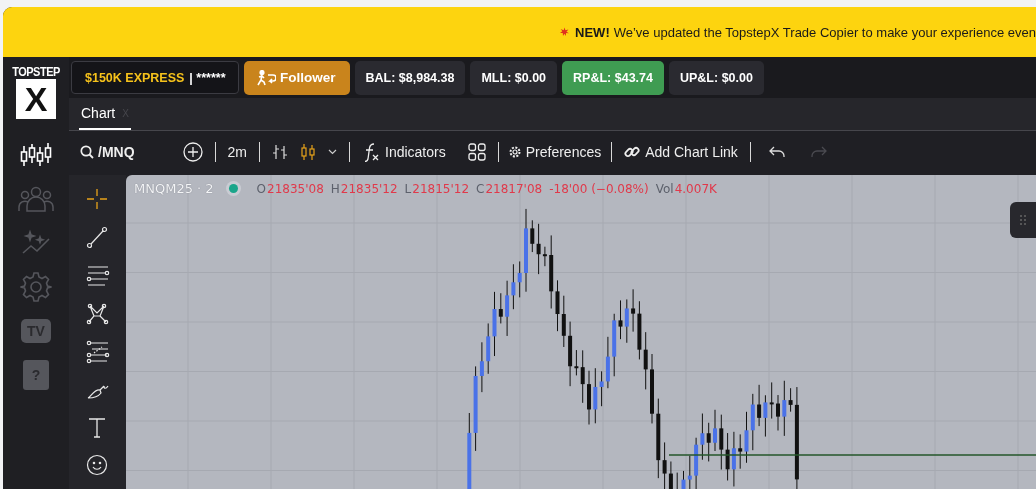 This screenshot has width=1036, height=489. I want to click on drag-handle, so click(1023, 220).